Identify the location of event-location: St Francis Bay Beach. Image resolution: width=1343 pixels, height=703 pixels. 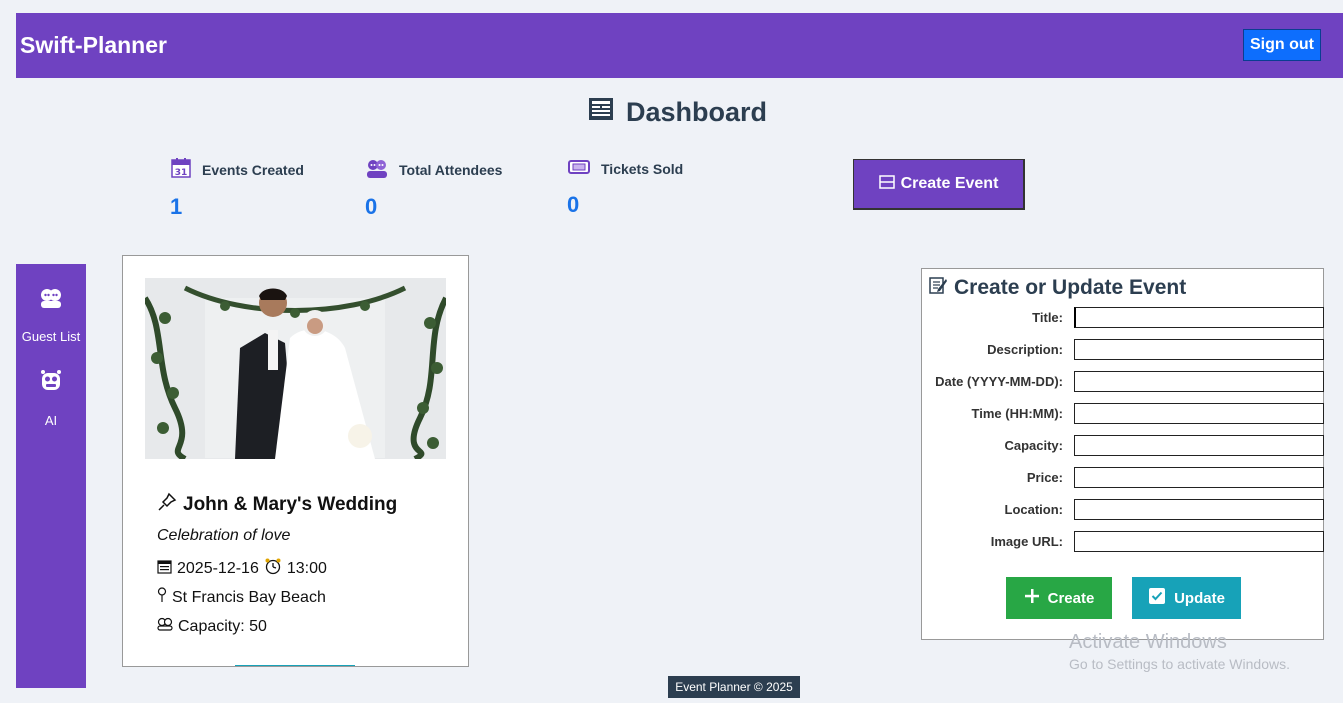
(241, 597).